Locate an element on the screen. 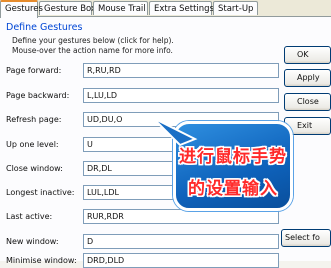  row-label-page-forward: Page forward: is located at coordinates (34, 70).